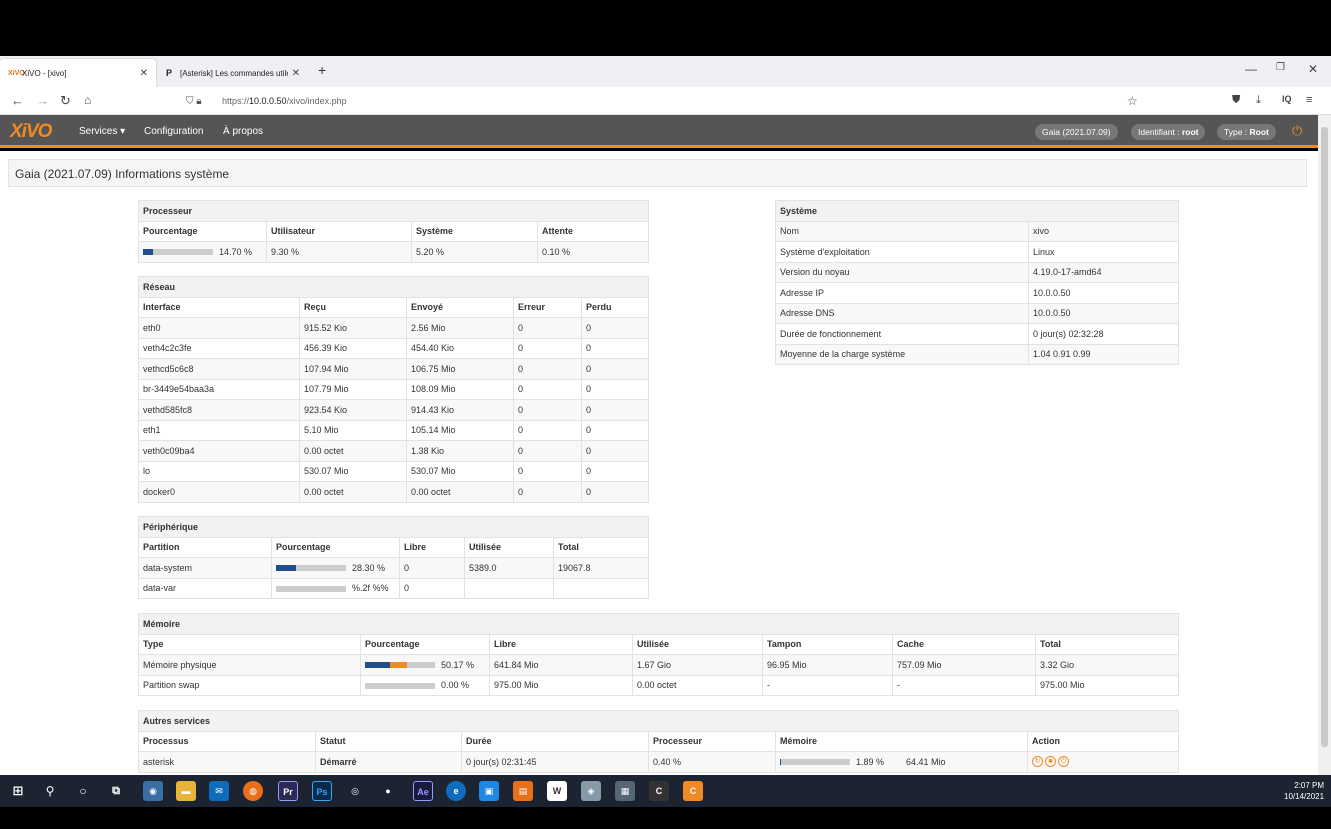  I want to click on process-cell: asterisk, so click(227, 762).